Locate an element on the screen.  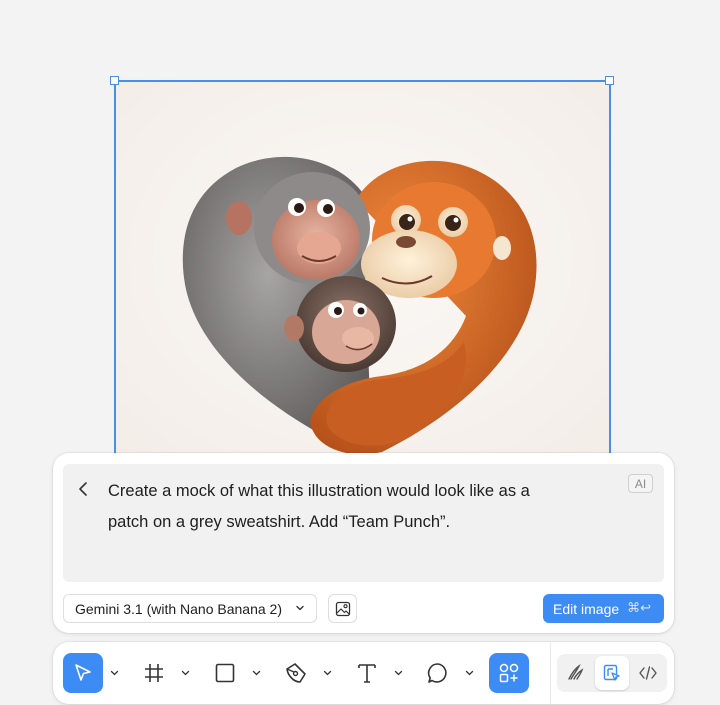
pen-tool-icon is located at coordinates (296, 673).